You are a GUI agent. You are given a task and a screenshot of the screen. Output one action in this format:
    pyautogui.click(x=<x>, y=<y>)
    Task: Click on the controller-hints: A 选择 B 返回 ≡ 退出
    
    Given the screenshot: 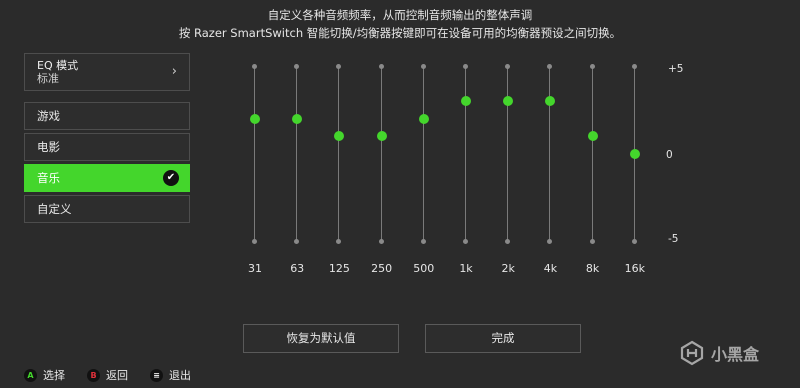 What is the action you would take?
    pyautogui.click(x=118, y=375)
    